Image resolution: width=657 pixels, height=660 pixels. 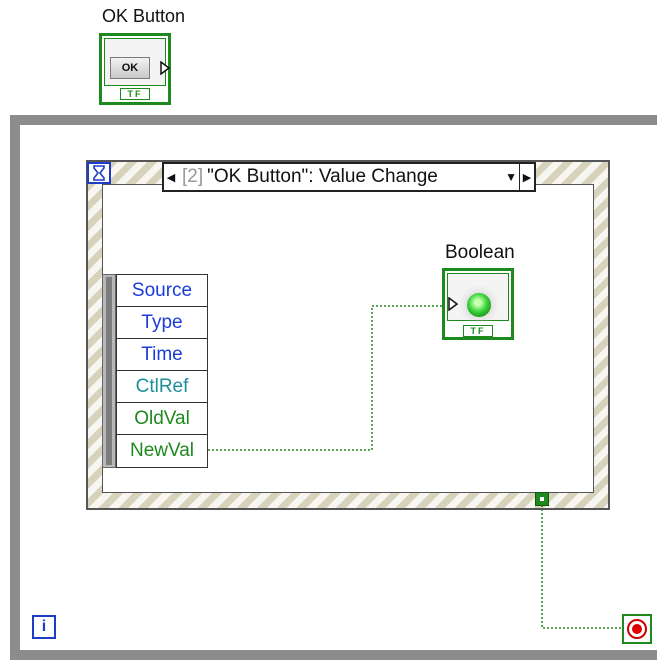 What do you see at coordinates (325, 378) in the screenshot?
I see `newval-to-boolean-wire` at bounding box center [325, 378].